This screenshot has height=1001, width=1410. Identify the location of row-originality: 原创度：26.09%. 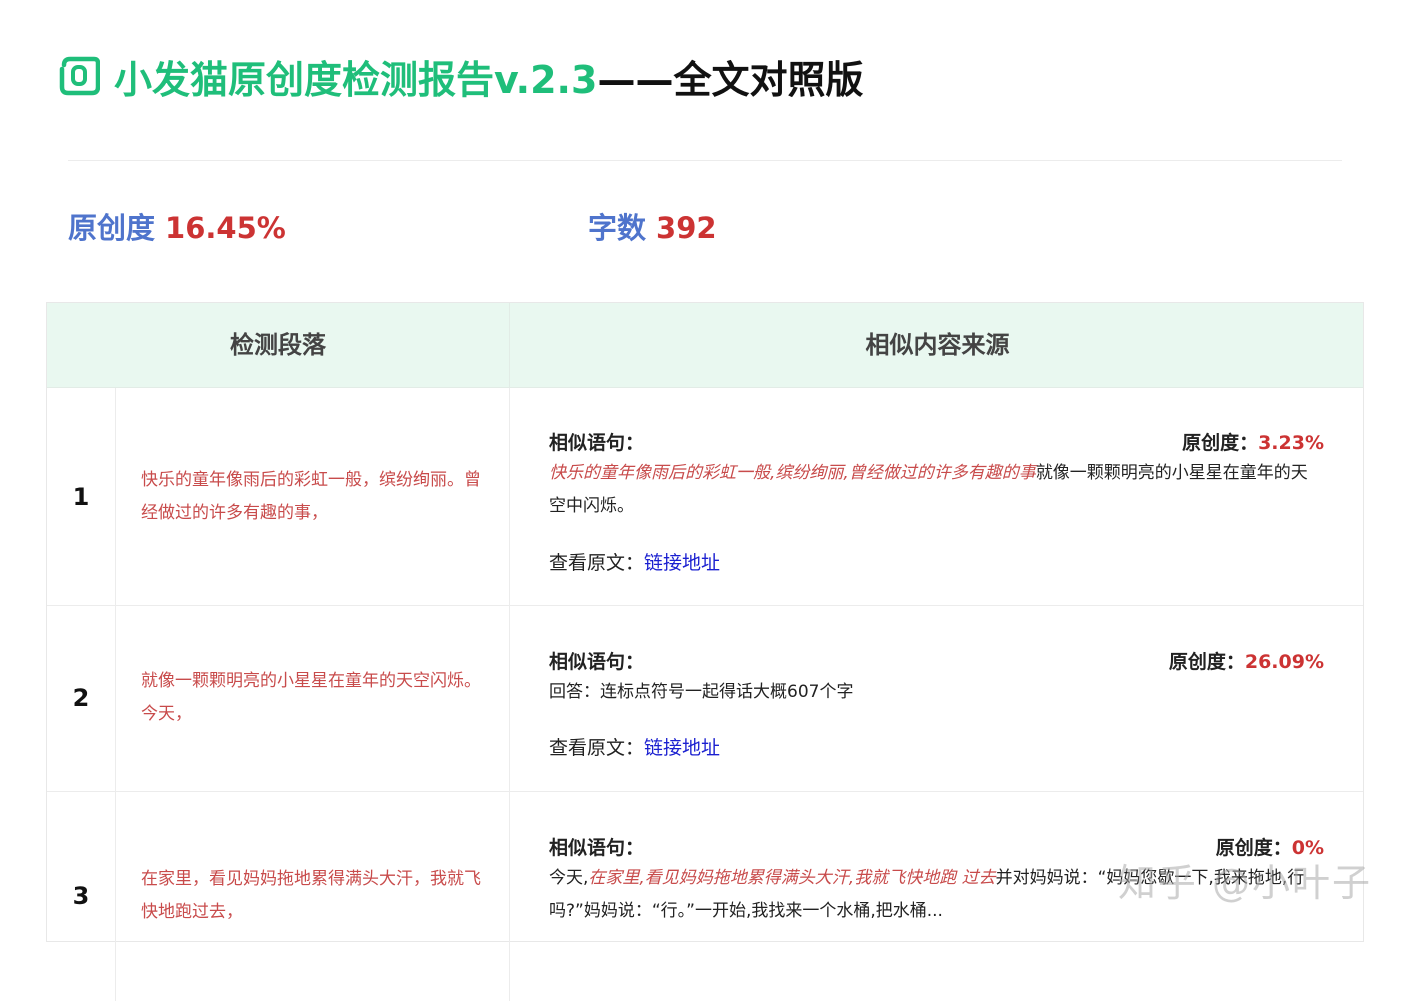
(1246, 660).